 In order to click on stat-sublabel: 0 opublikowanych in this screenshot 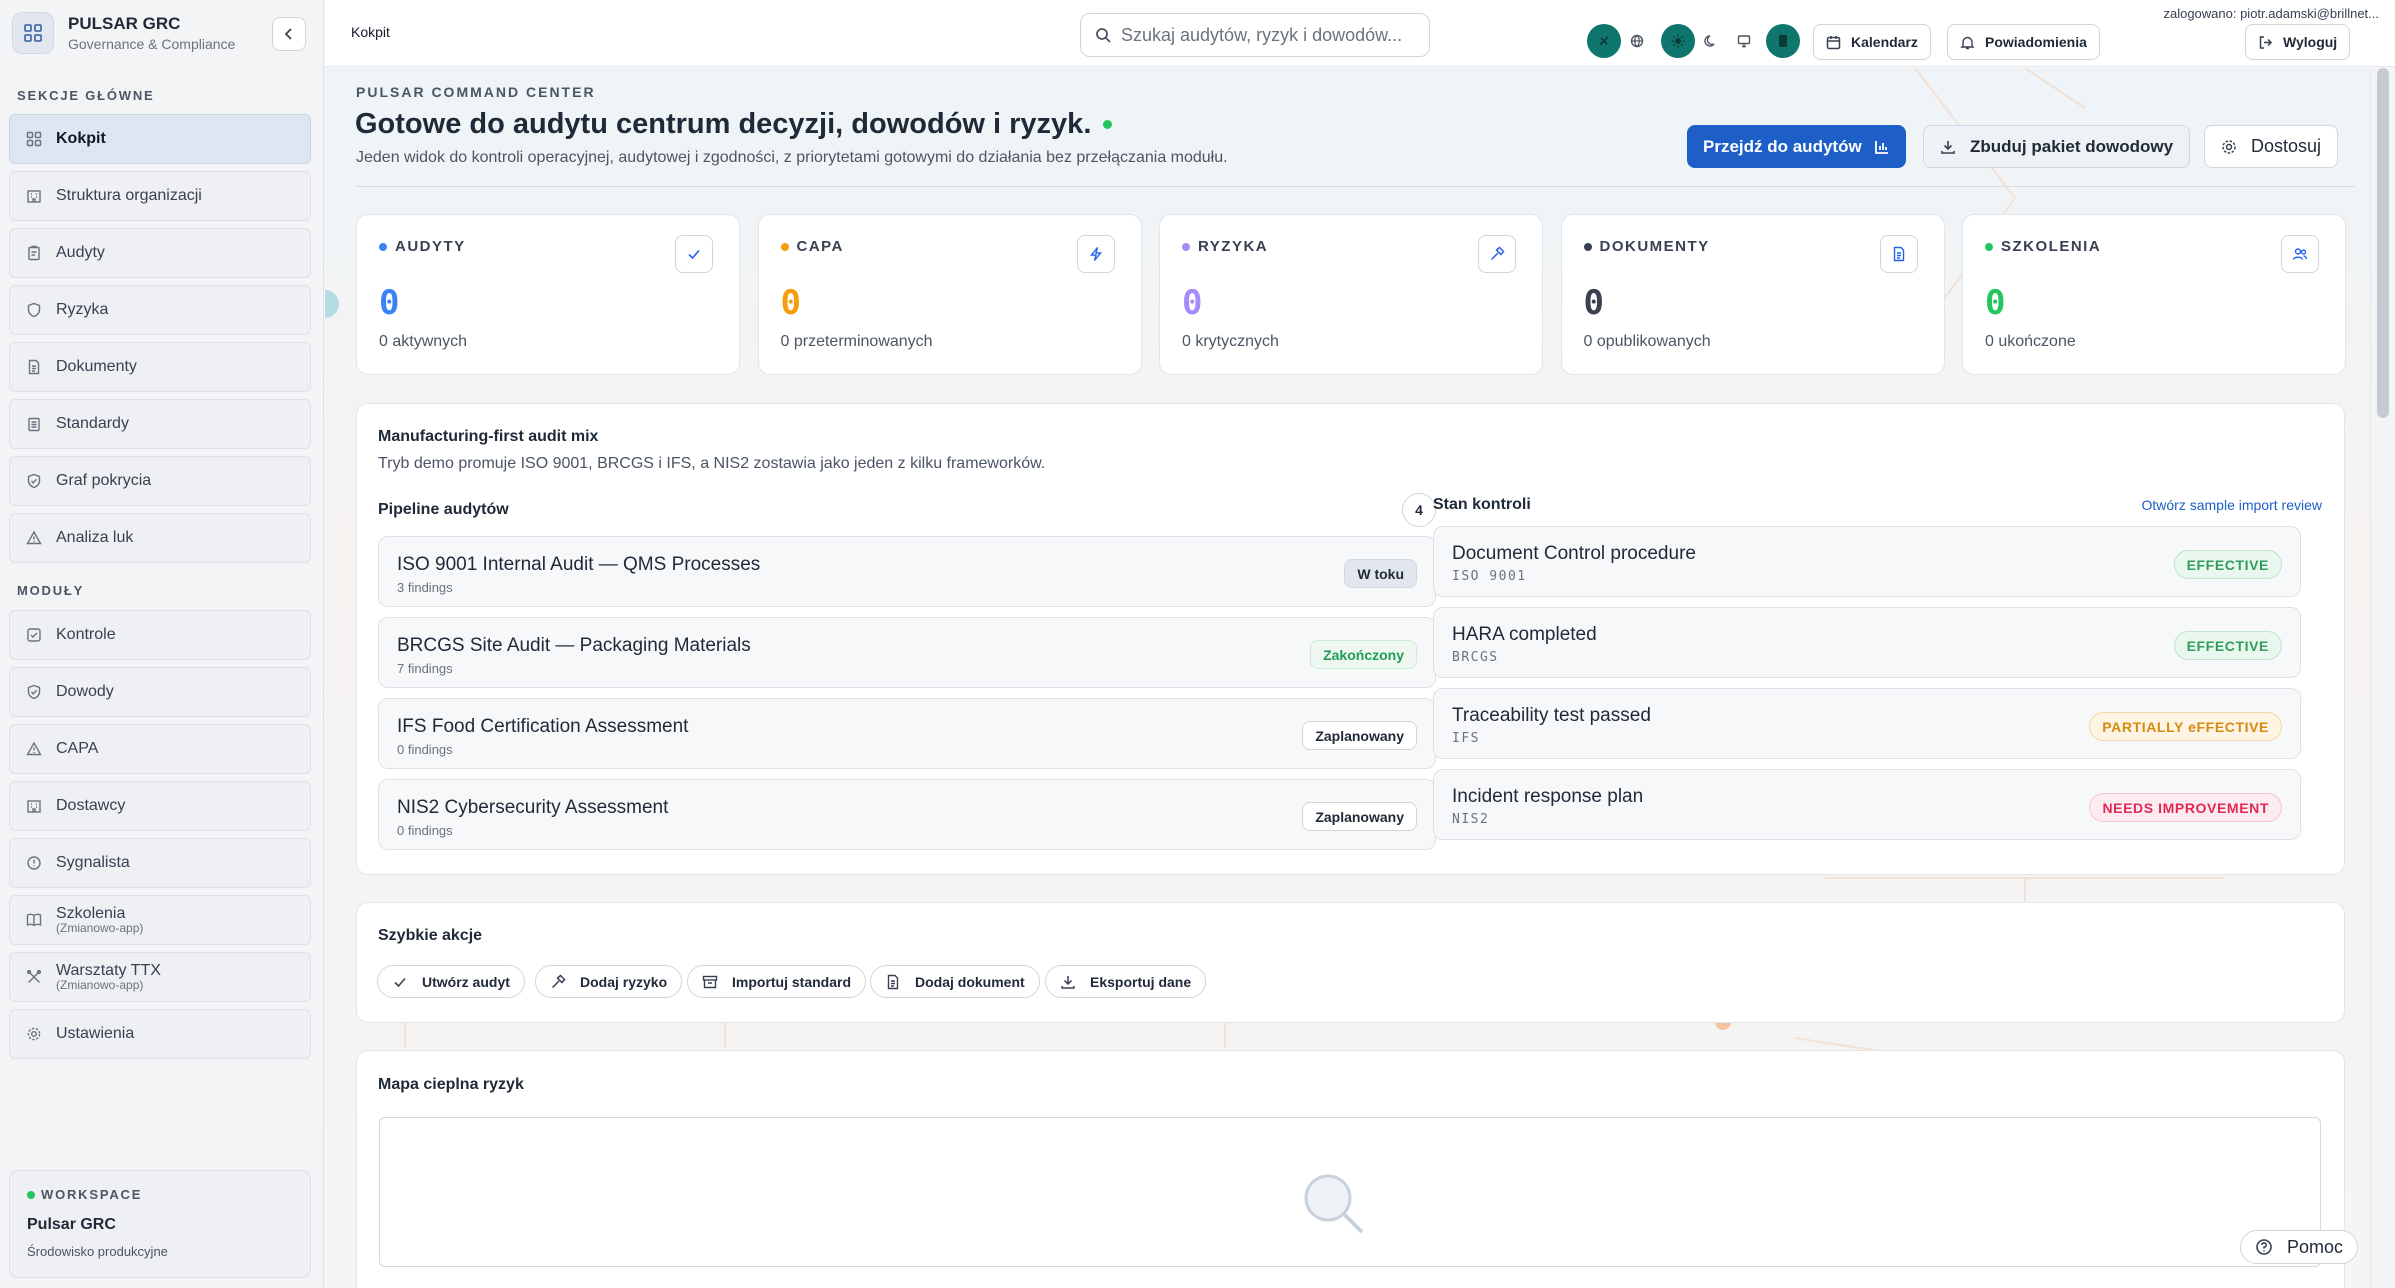, I will do `click(1647, 341)`.